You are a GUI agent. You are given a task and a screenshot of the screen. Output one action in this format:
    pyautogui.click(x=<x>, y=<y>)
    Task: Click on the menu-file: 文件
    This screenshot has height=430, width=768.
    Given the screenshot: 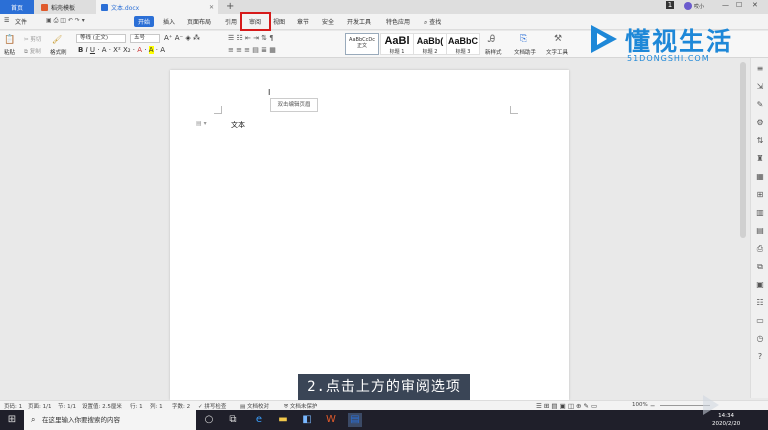 What is the action you would take?
    pyautogui.click(x=21, y=21)
    